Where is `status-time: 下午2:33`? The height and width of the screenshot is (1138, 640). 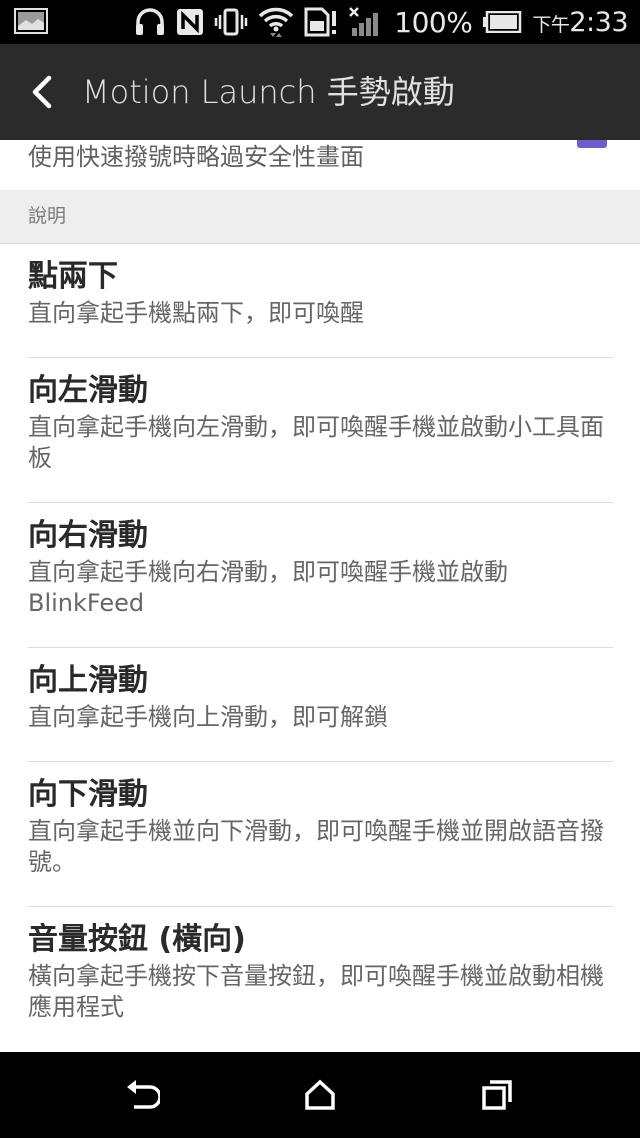
status-time: 下午2:33 is located at coordinates (580, 22).